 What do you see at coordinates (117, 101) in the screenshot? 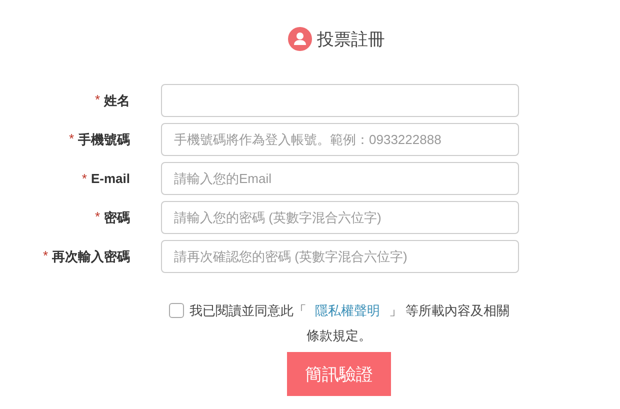
I see `field-label: 姓名` at bounding box center [117, 101].